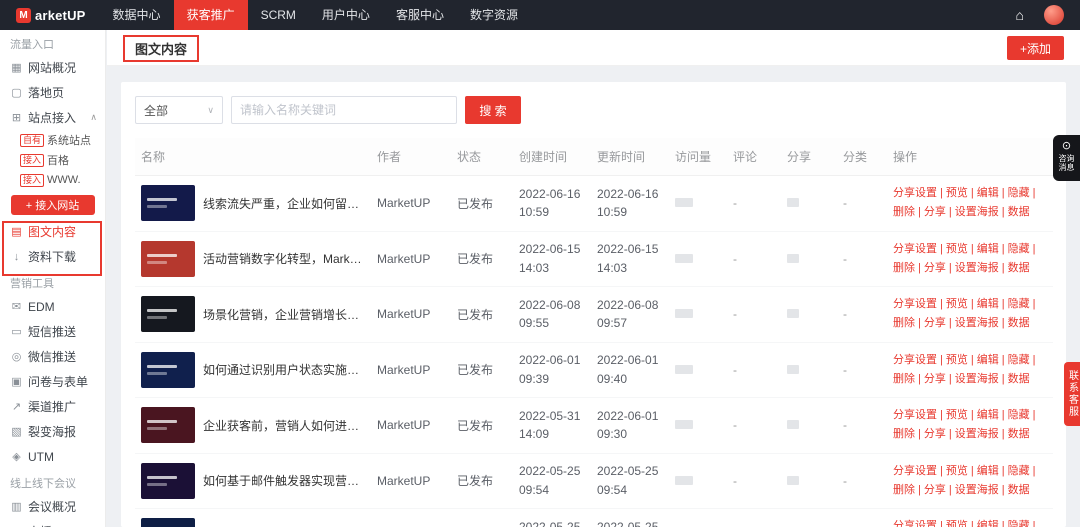  I want to click on search-button: 搜 索, so click(493, 110).